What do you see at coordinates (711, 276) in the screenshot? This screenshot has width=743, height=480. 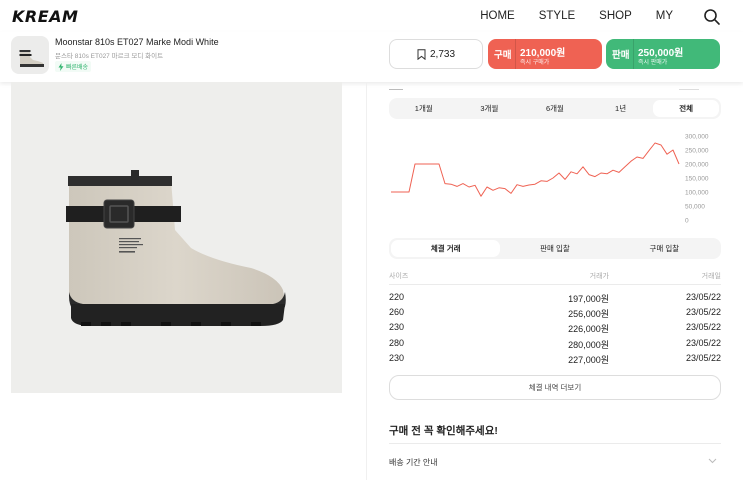 I see `header-date: 거래일` at bounding box center [711, 276].